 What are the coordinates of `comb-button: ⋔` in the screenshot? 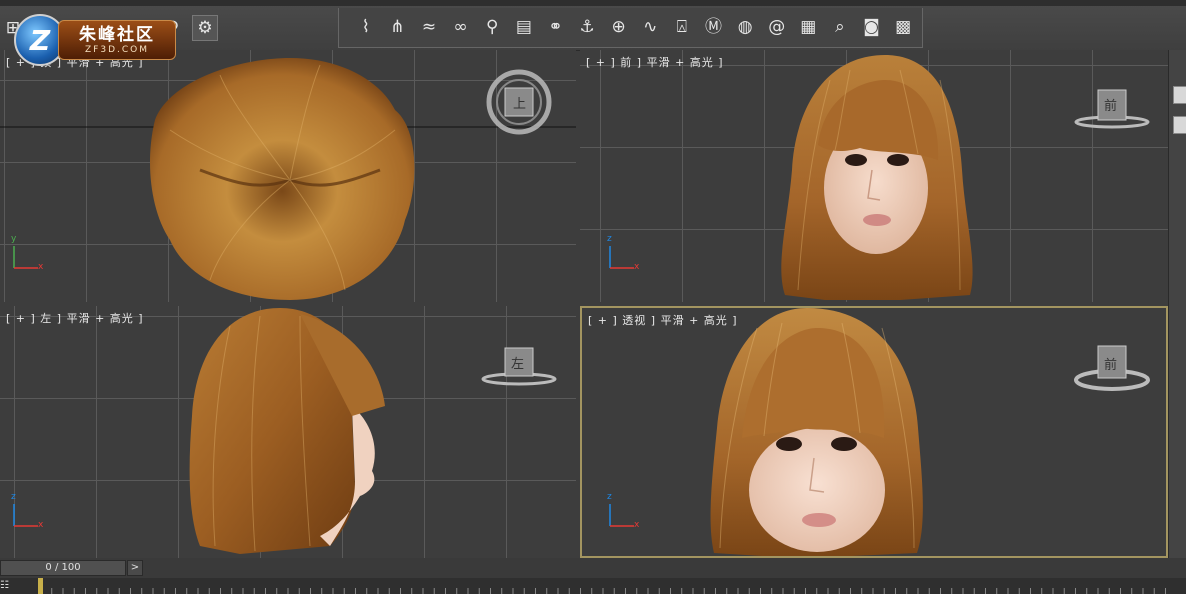 It's located at (398, 28).